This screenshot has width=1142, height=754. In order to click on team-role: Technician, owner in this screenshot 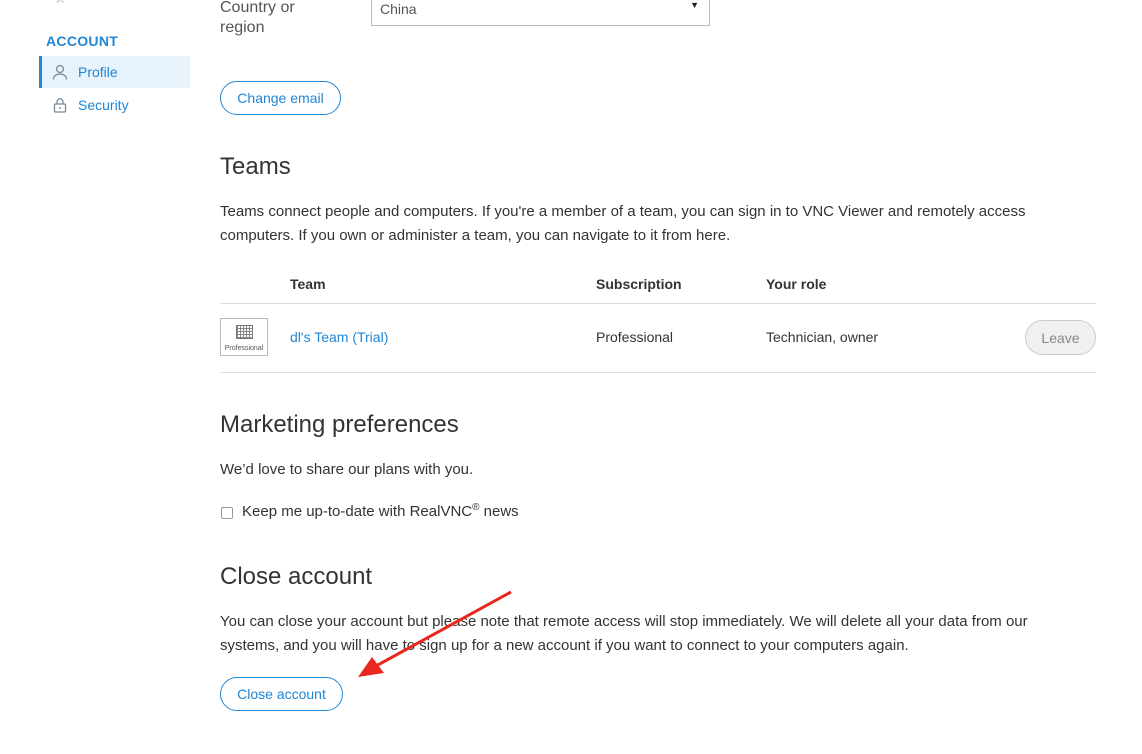, I will do `click(822, 337)`.